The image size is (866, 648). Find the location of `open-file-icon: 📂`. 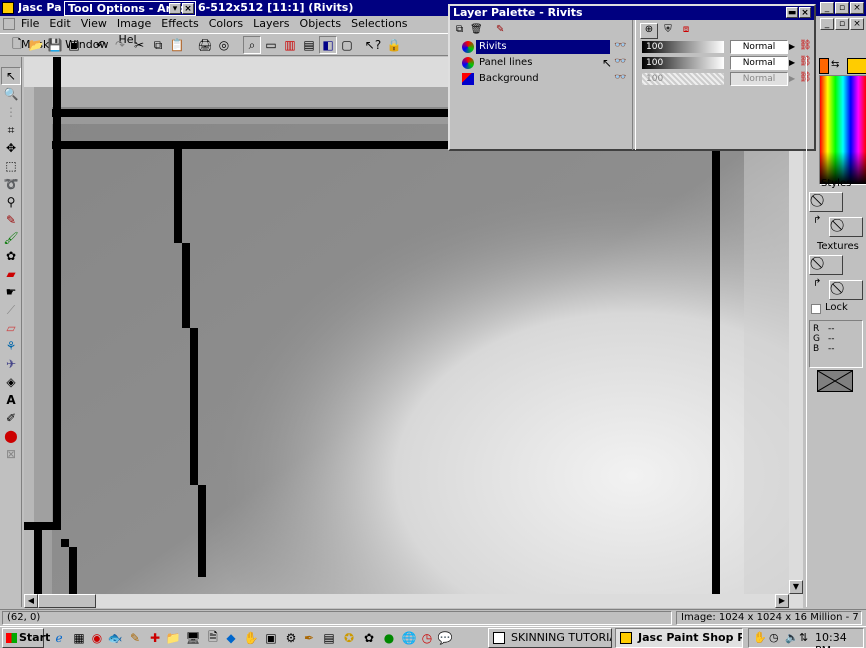

open-file-icon: 📂 is located at coordinates (36, 45).